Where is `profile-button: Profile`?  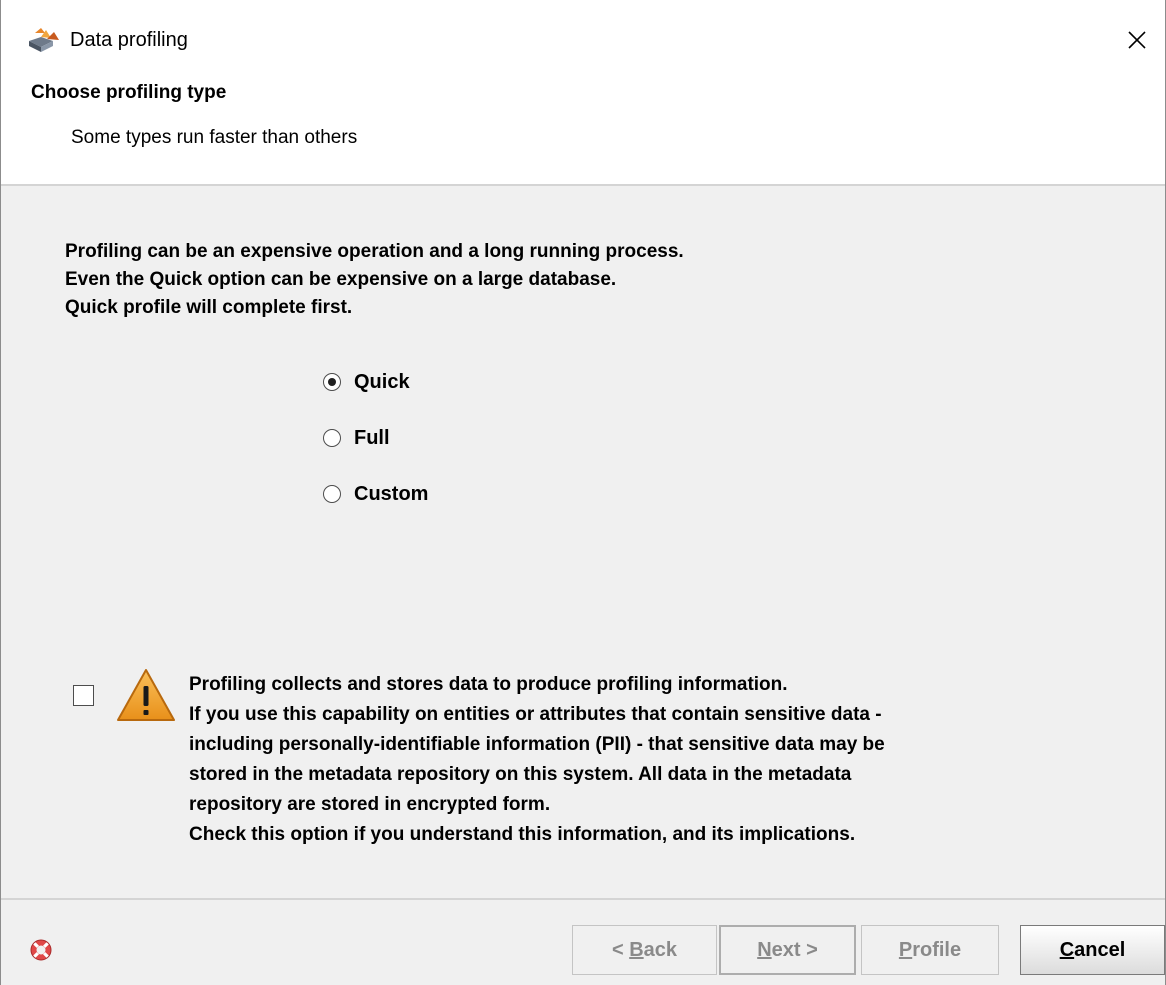 profile-button: Profile is located at coordinates (930, 950).